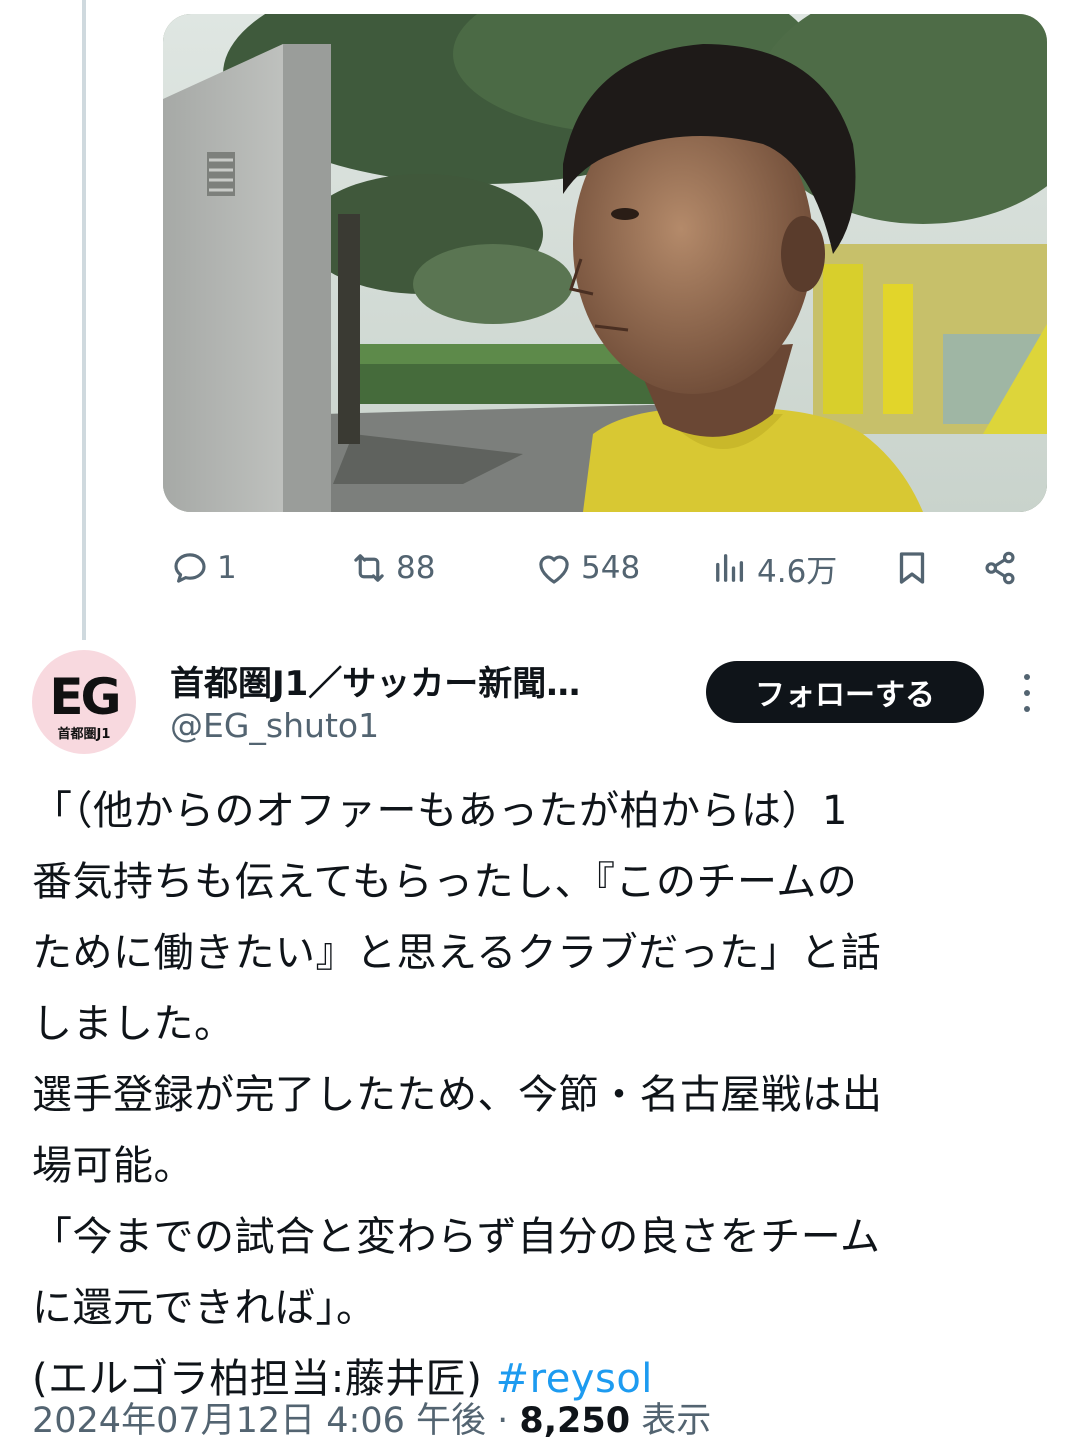 The height and width of the screenshot is (1447, 1080). What do you see at coordinates (416, 568) in the screenshot?
I see `retweet-count: 88` at bounding box center [416, 568].